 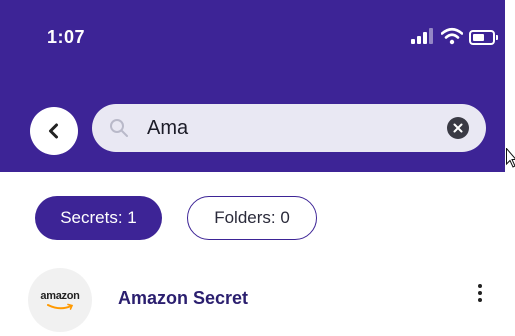 I want to click on amazon-logo-icon: amazon, so click(x=60, y=300).